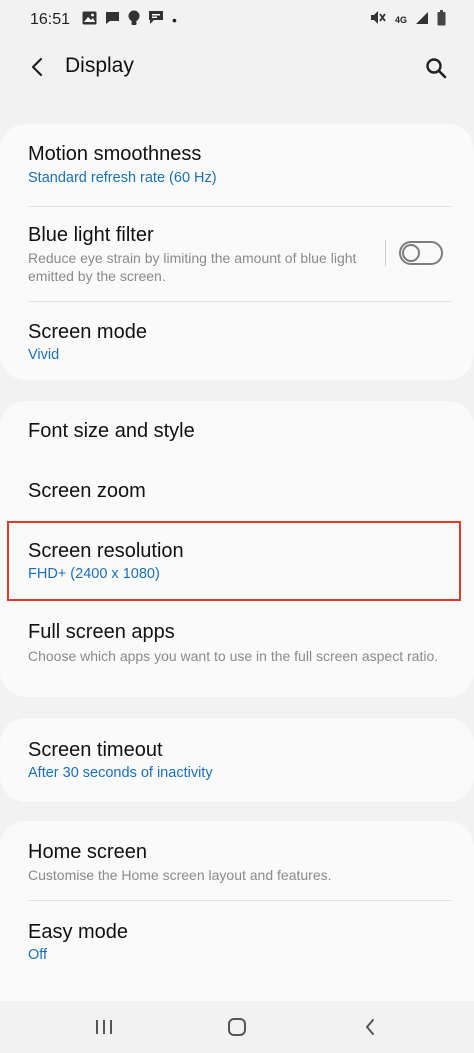 The image size is (474, 1053). I want to click on item-title: Screen timeout, so click(95, 750).